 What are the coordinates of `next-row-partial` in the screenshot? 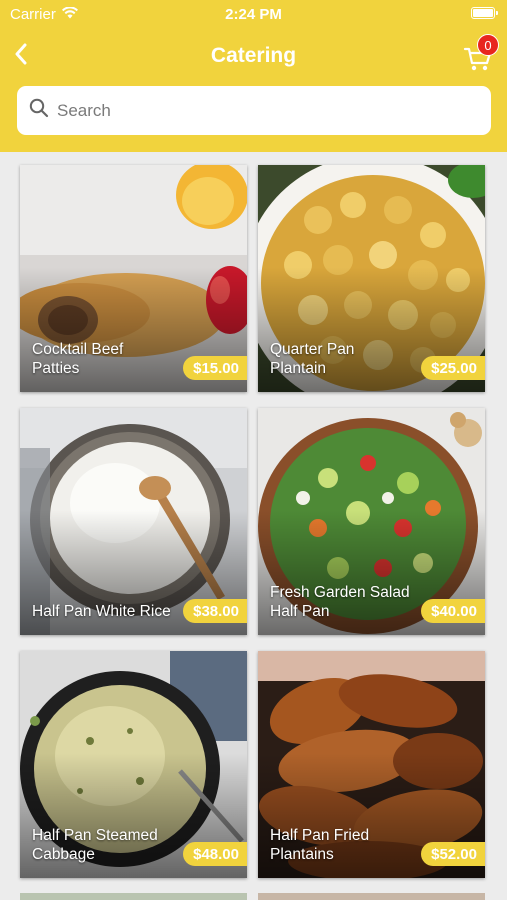 It's located at (253, 896).